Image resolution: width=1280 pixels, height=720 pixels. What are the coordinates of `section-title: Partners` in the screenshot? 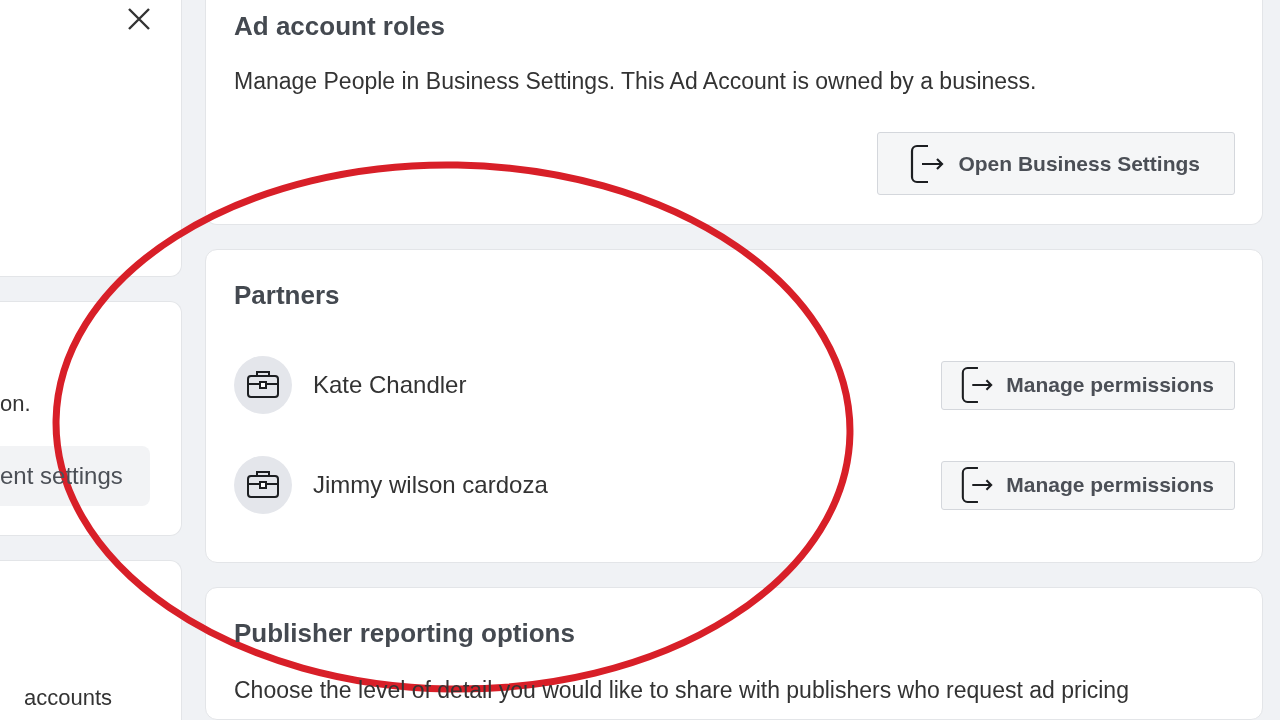 It's located at (287, 295).